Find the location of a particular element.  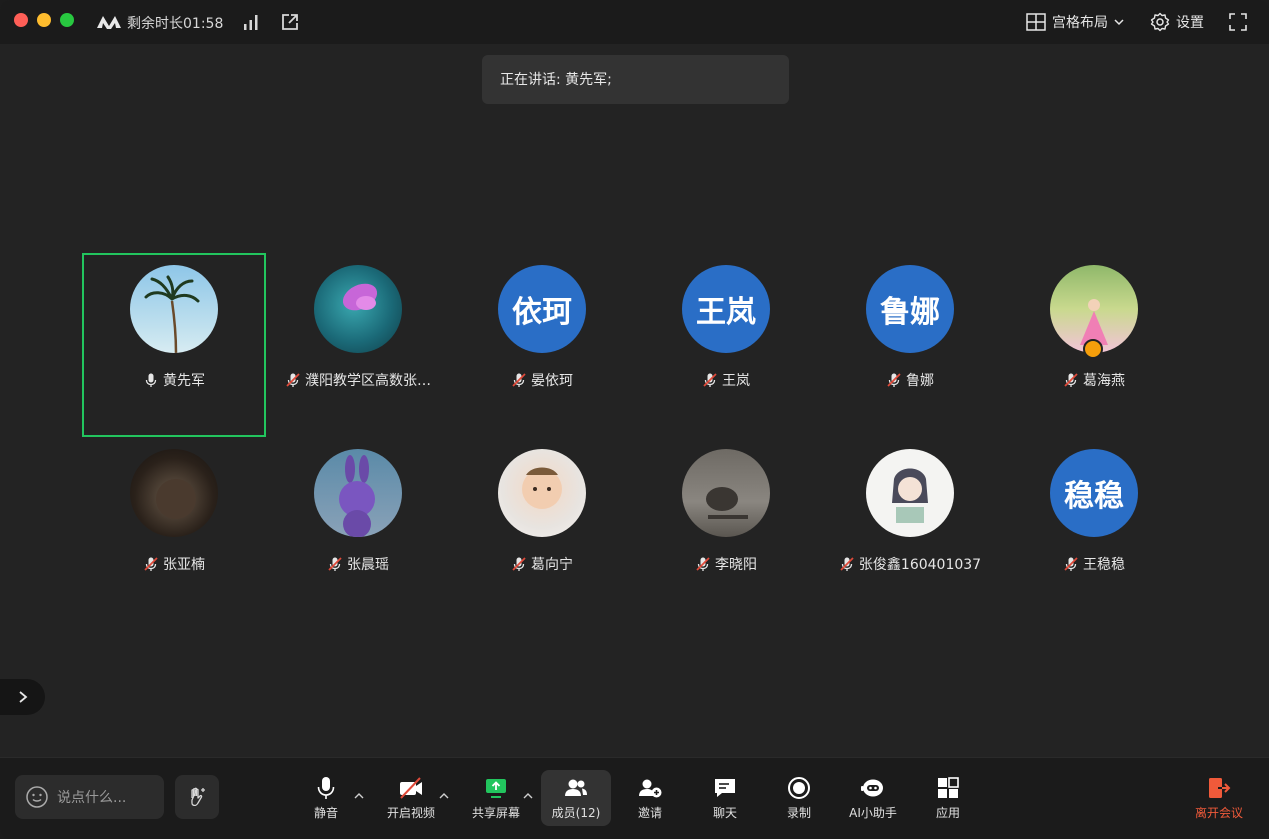

invite-user-icon is located at coordinates (650, 788).